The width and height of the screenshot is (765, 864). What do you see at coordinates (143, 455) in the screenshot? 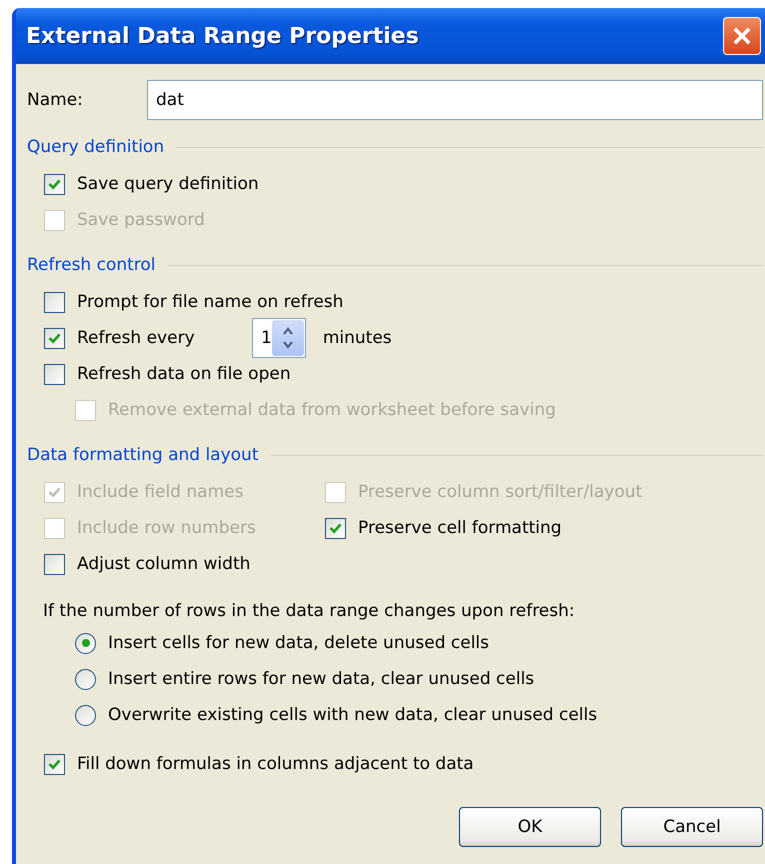
I see `section-title: Data formatting and layout` at bounding box center [143, 455].